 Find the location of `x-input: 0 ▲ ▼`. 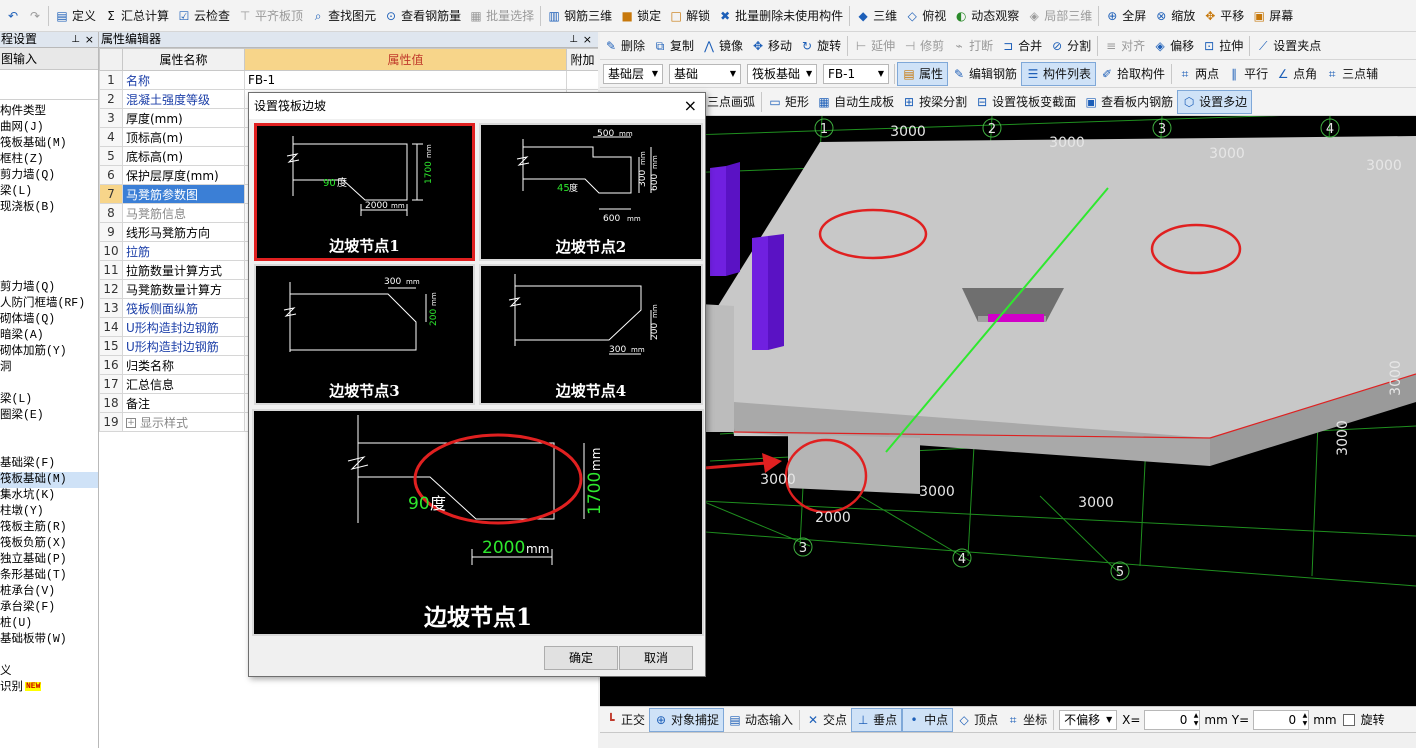

x-input: 0 ▲ ▼ is located at coordinates (1172, 719).